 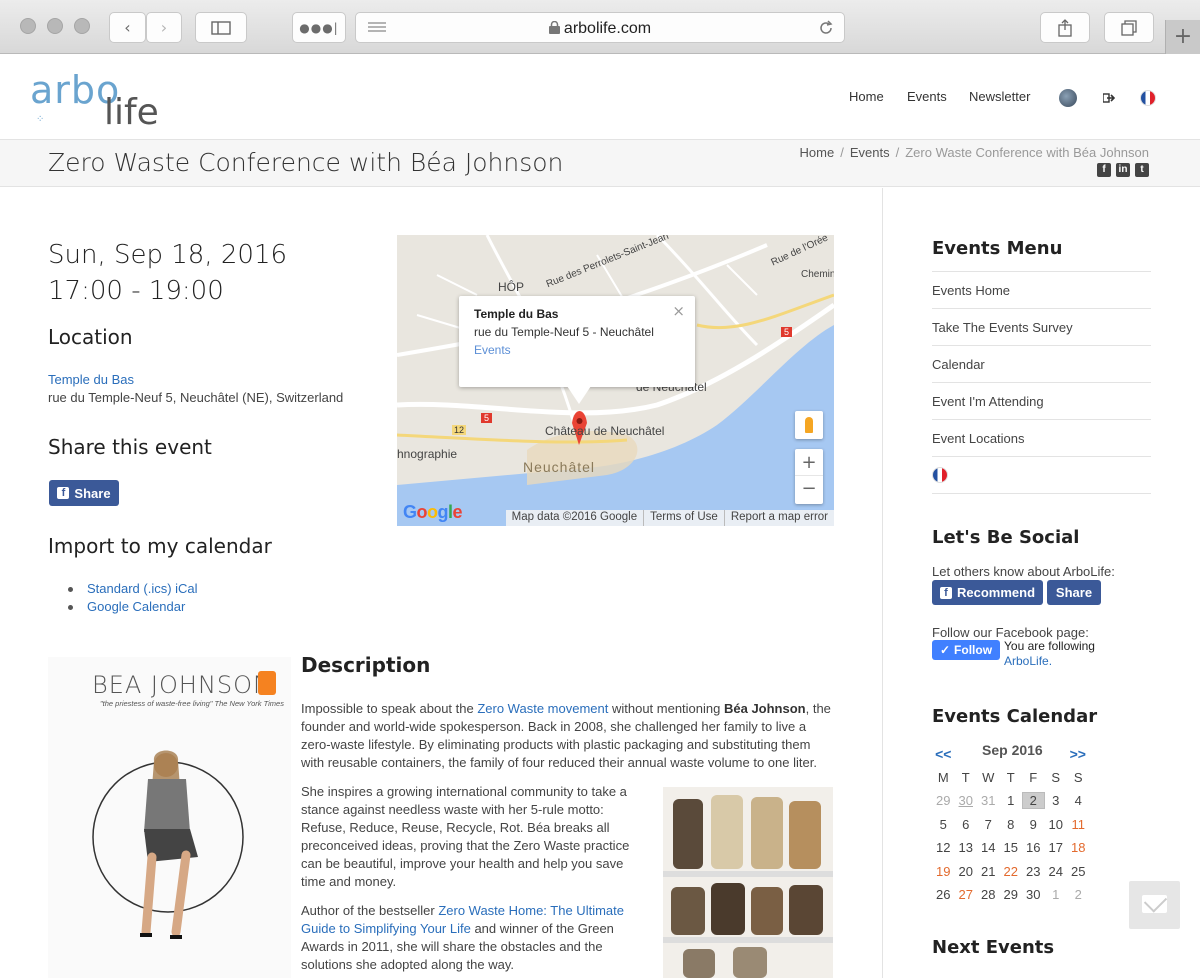 I want to click on maximize-window-button, so click(x=82, y=26).